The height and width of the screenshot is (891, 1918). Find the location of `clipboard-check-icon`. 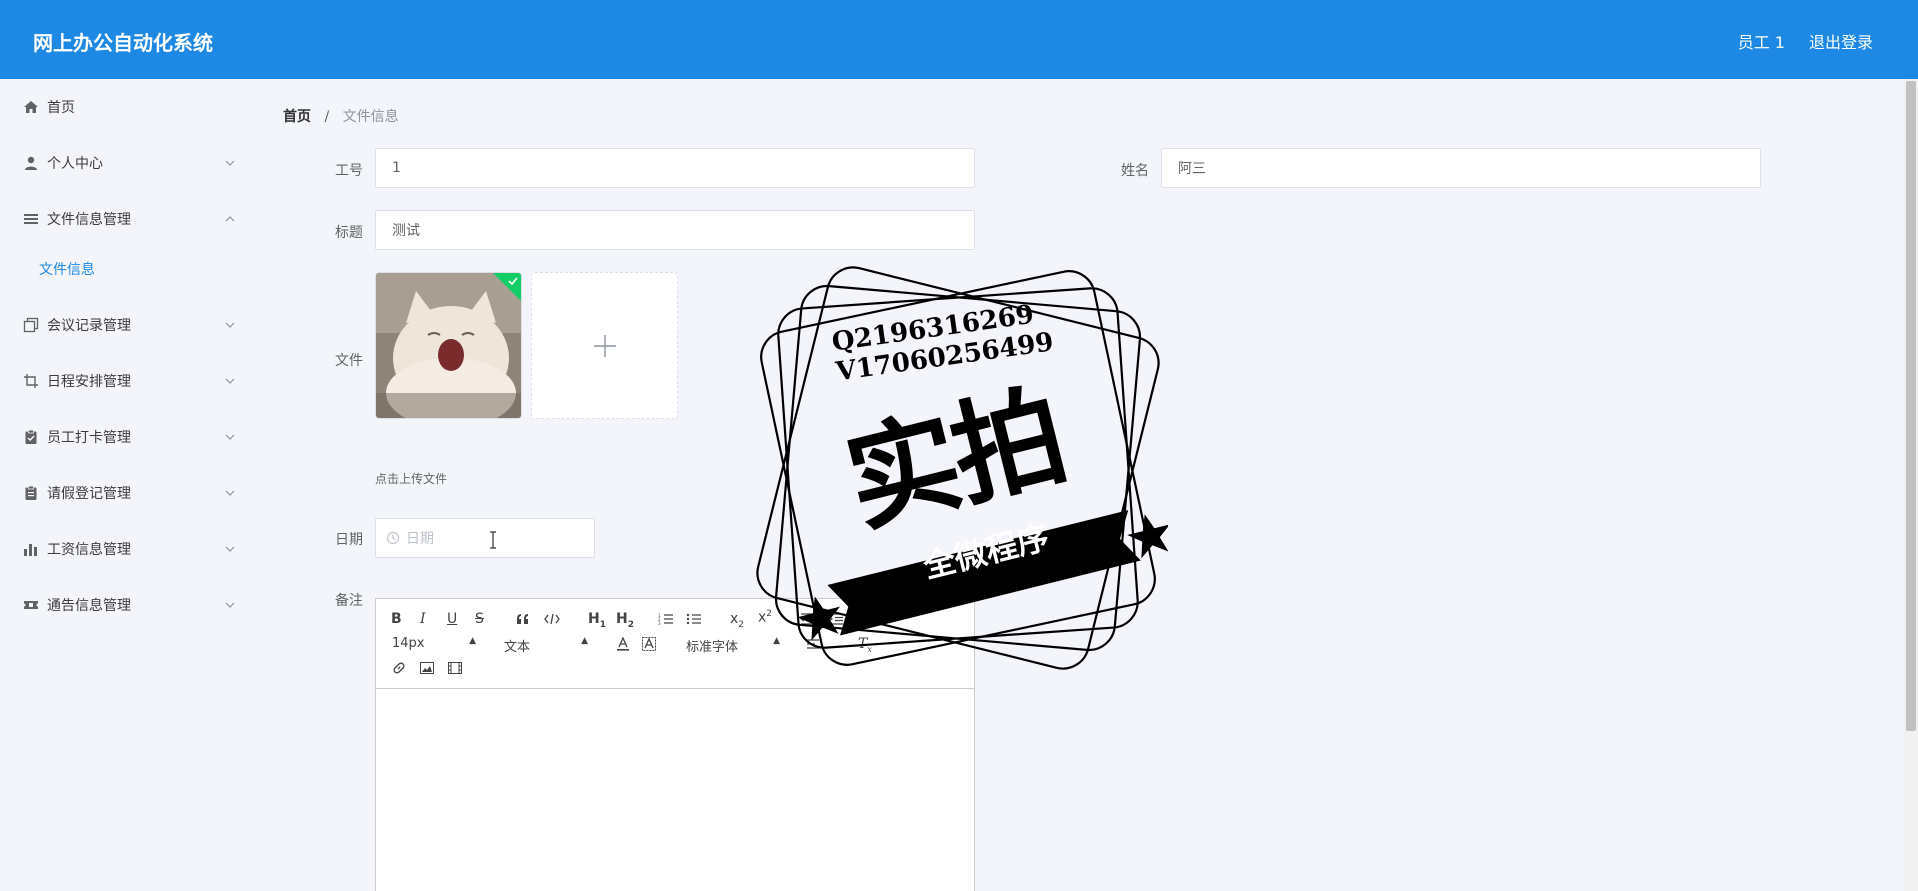

clipboard-check-icon is located at coordinates (31, 437).